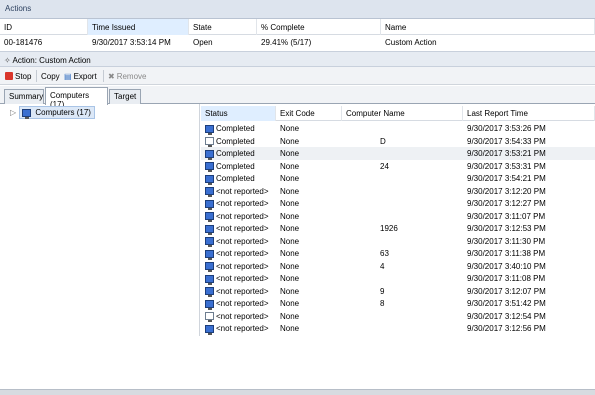  I want to click on column-header-id: ID, so click(44, 27).